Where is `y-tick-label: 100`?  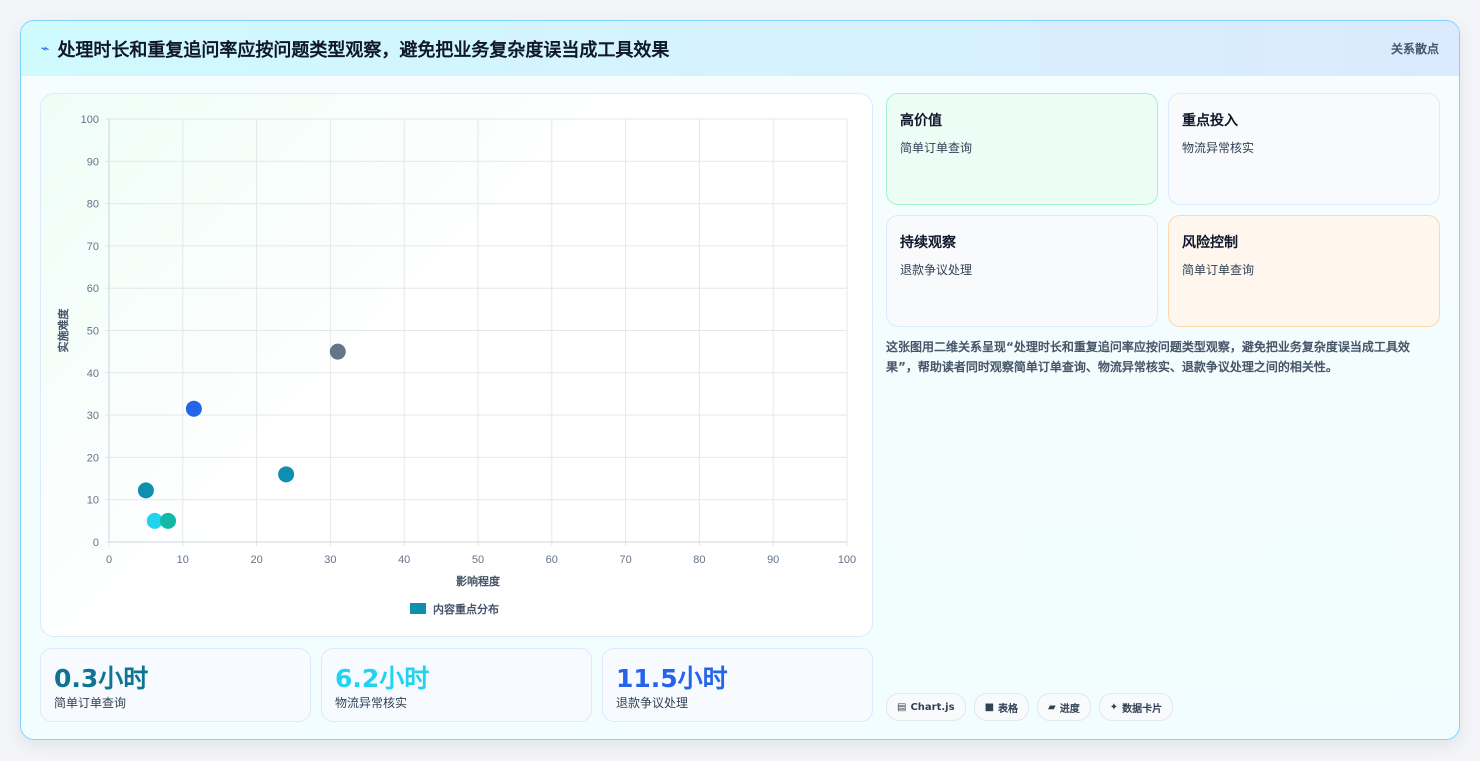 y-tick-label: 100 is located at coordinates (90, 120).